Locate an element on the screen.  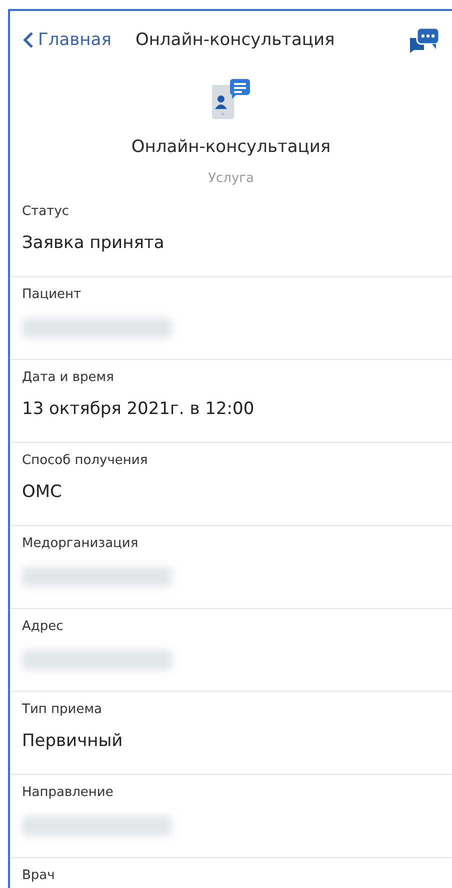
field-label: Способ получения is located at coordinates (85, 460).